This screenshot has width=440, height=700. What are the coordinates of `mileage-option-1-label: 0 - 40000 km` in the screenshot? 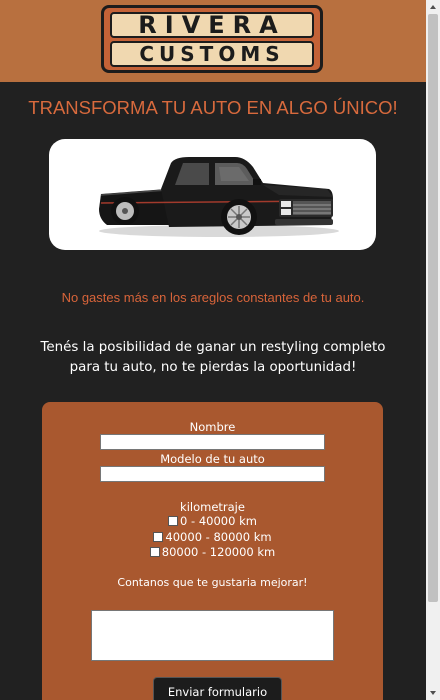 It's located at (218, 521).